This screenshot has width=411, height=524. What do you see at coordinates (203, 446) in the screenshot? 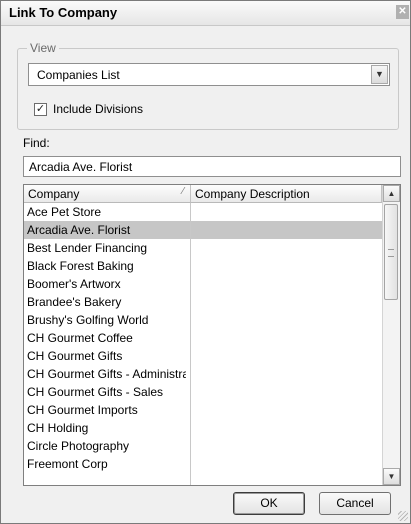
I see `table-row: Circle Photography` at bounding box center [203, 446].